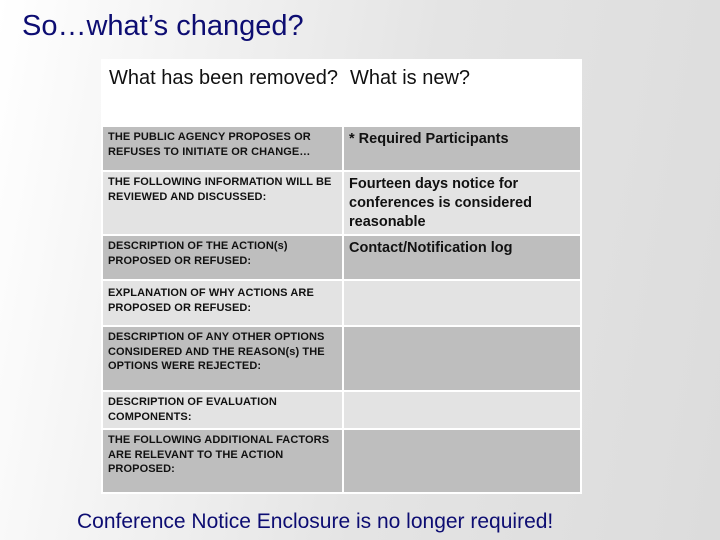 This screenshot has width=720, height=540. I want to click on table-header-row: What has been removed? What is new?, so click(341, 92).